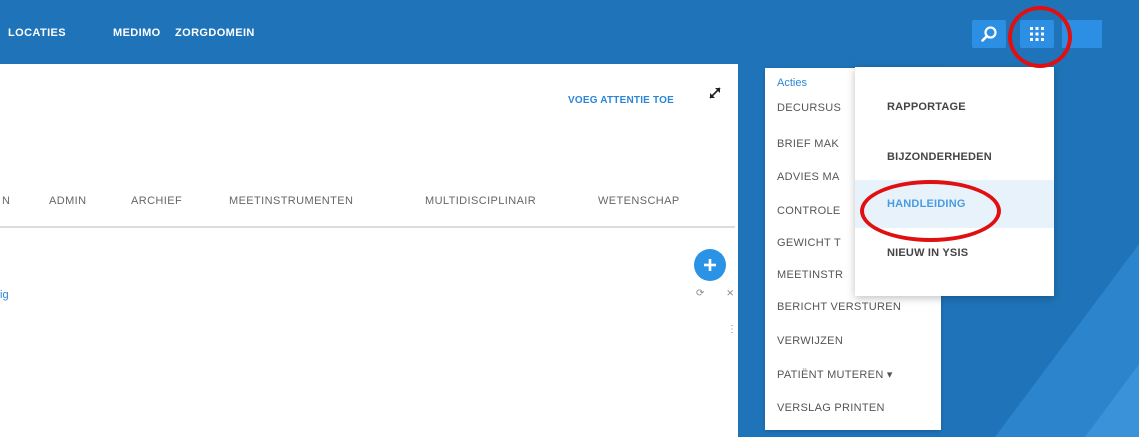 The height and width of the screenshot is (437, 1139). Describe the element at coordinates (732, 329) in the screenshot. I see `more-icon: ⋮` at that location.